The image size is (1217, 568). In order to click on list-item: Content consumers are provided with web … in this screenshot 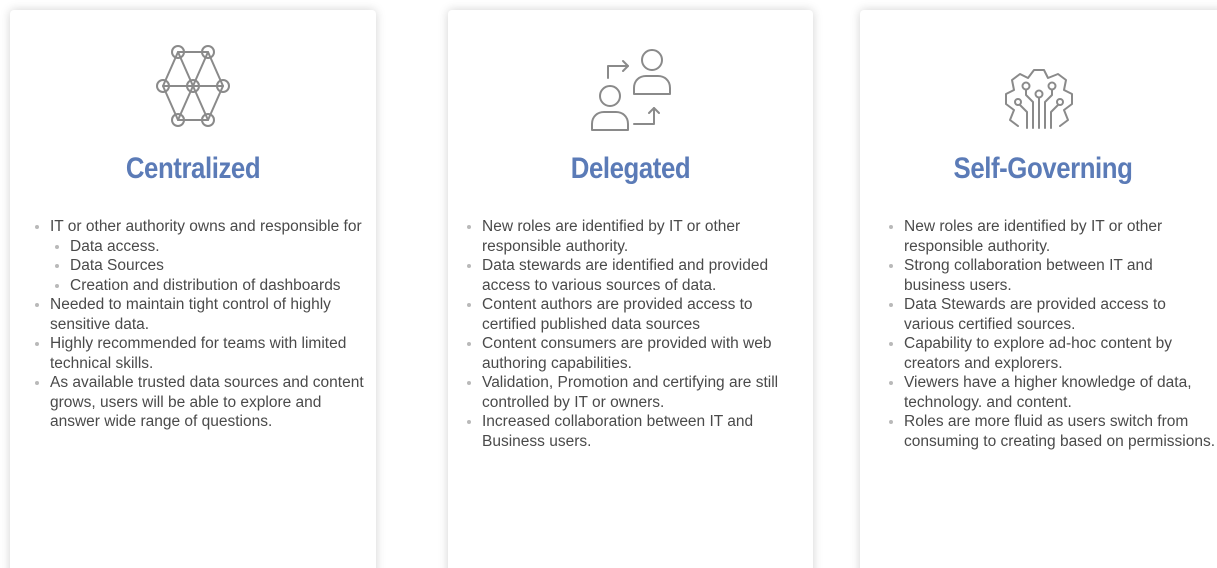, I will do `click(633, 353)`.